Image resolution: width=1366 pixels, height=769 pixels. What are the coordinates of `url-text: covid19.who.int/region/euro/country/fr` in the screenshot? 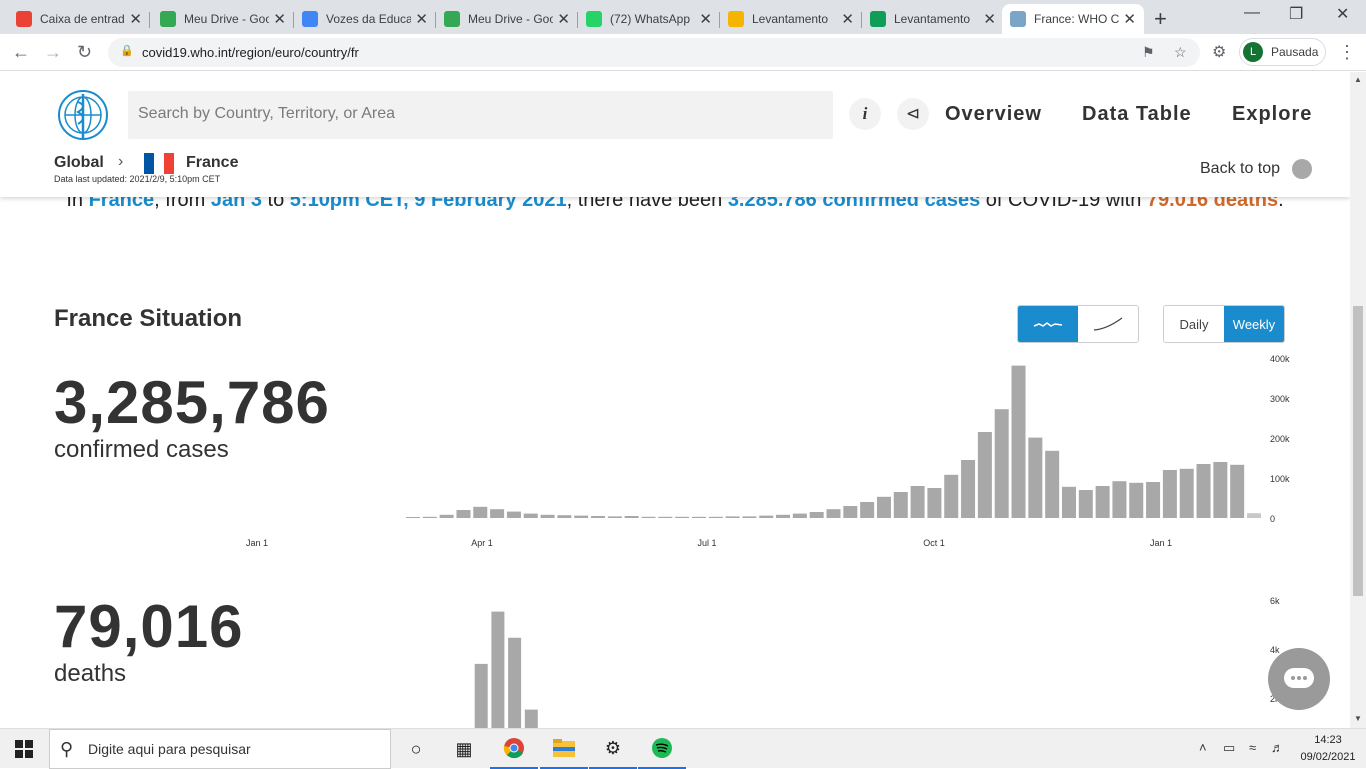 It's located at (250, 52).